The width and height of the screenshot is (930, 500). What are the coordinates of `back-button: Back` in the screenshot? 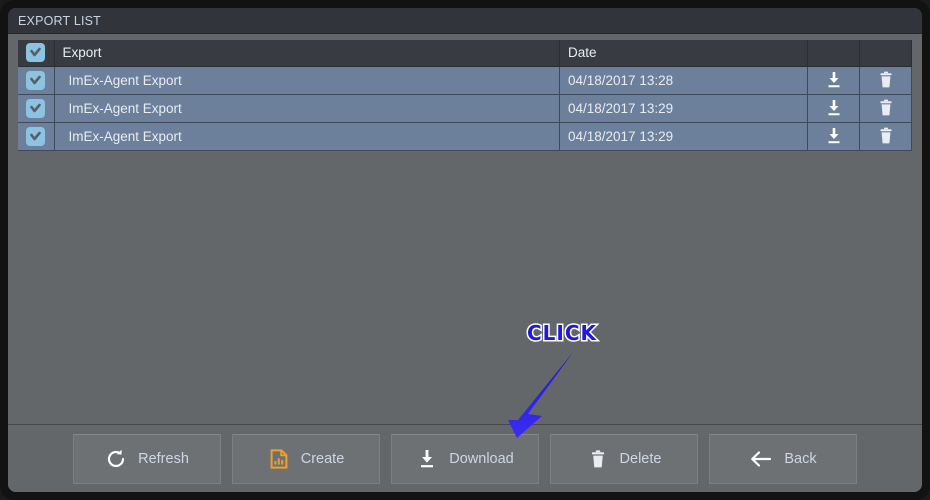 It's located at (783, 458).